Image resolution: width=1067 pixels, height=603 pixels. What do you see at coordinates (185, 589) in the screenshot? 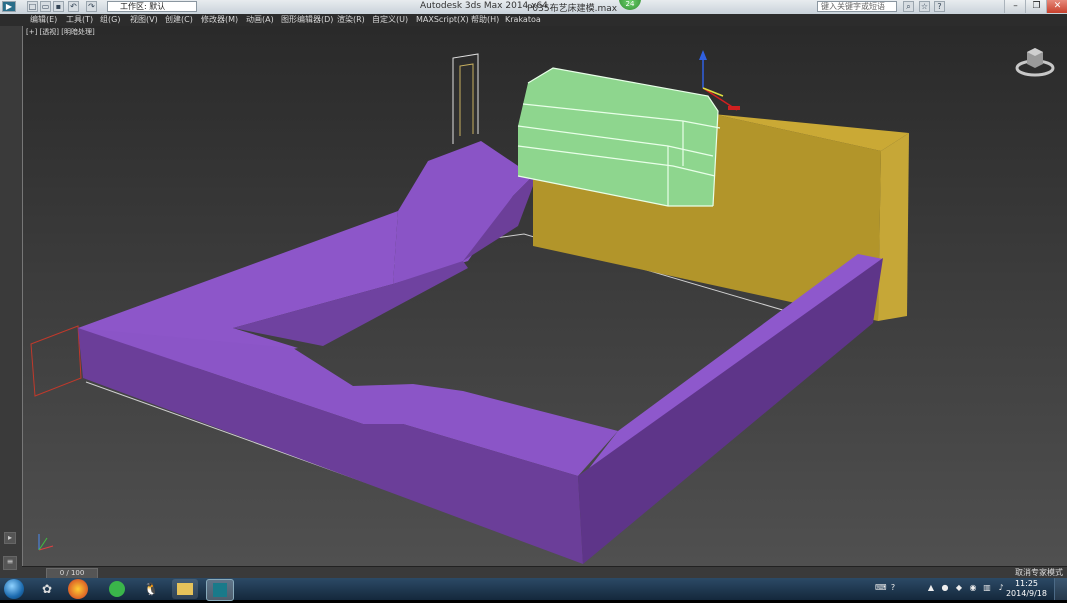
I see `folder-icon` at bounding box center [185, 589].